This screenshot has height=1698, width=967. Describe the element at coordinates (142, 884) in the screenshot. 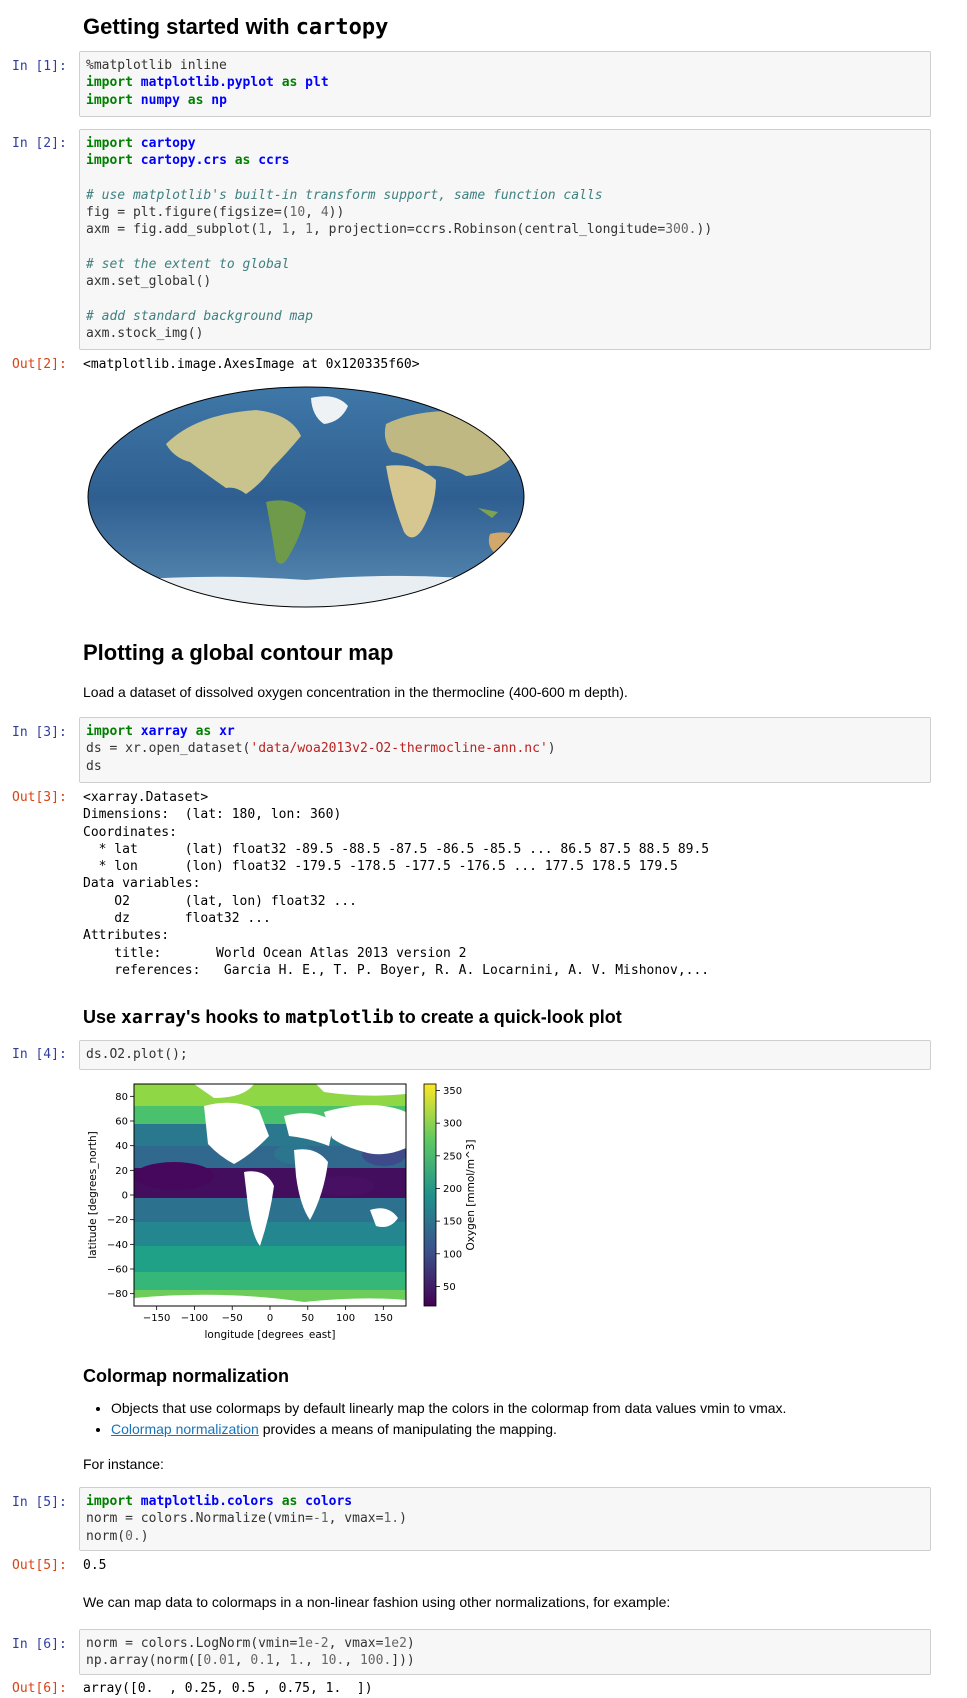

I see `repr-line: Data variables:` at that location.